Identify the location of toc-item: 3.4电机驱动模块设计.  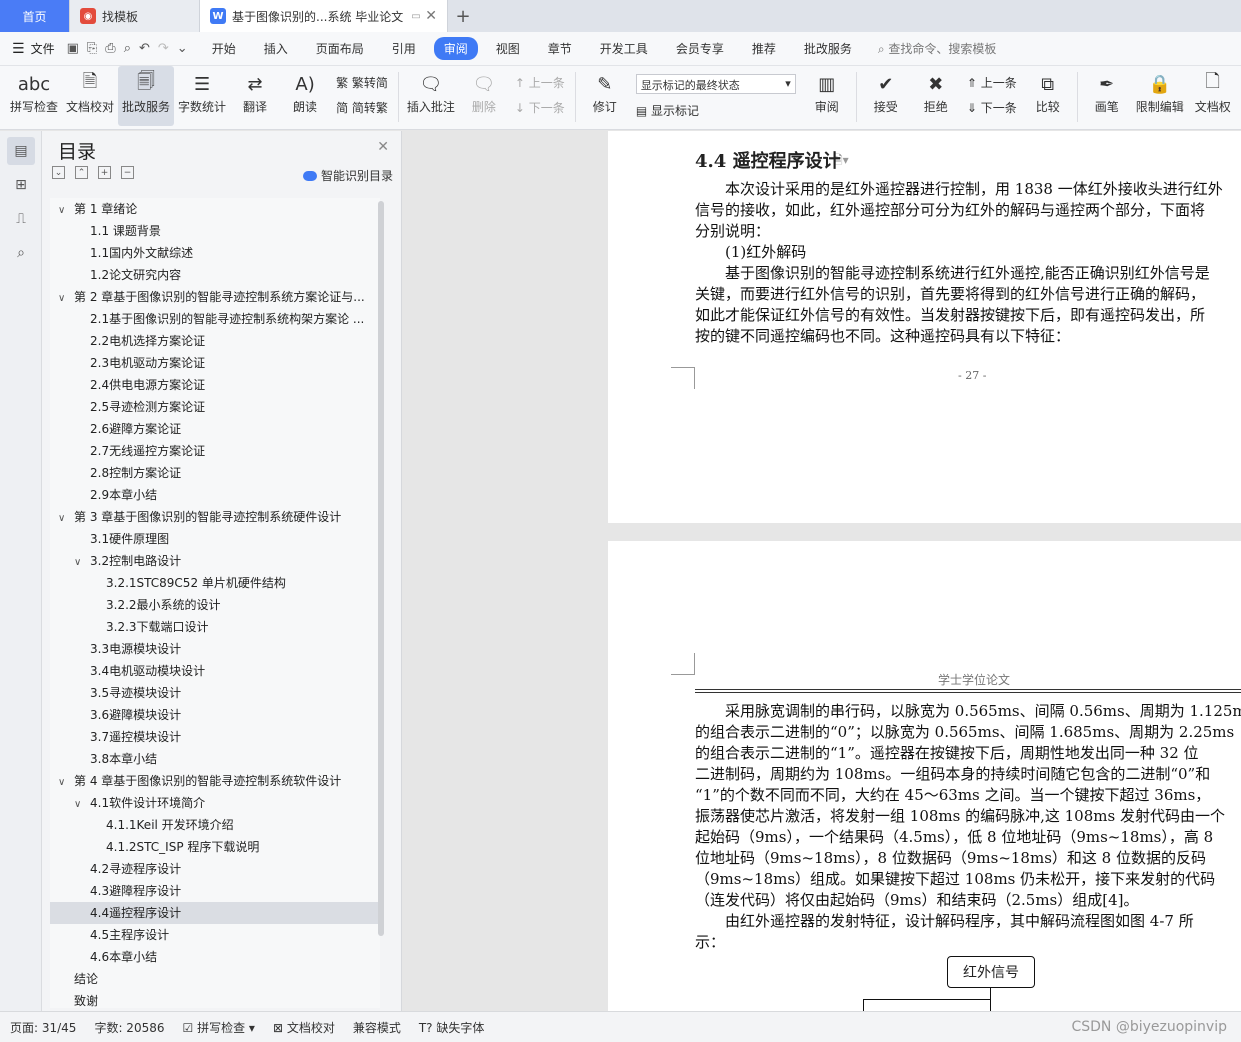
(215, 671).